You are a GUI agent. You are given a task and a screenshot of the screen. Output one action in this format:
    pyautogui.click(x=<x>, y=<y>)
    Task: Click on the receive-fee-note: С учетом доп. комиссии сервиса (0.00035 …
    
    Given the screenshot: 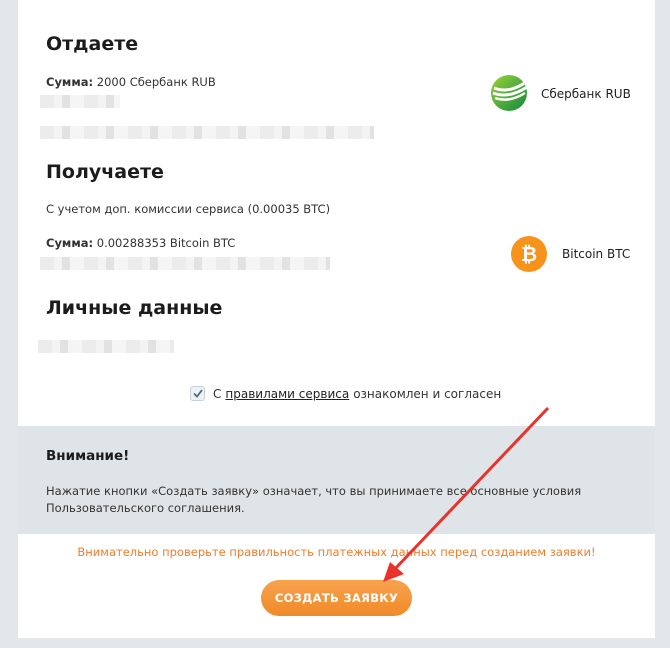 What is the action you would take?
    pyautogui.click(x=188, y=209)
    